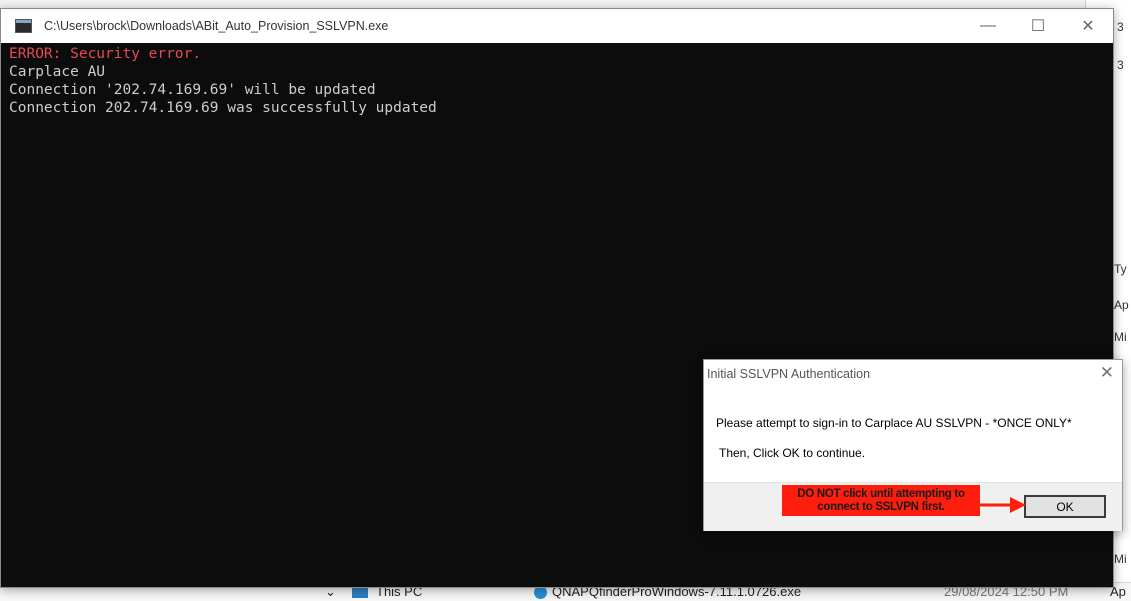 The image size is (1131, 601). What do you see at coordinates (1088, 26) in the screenshot?
I see `close-button: ✕` at bounding box center [1088, 26].